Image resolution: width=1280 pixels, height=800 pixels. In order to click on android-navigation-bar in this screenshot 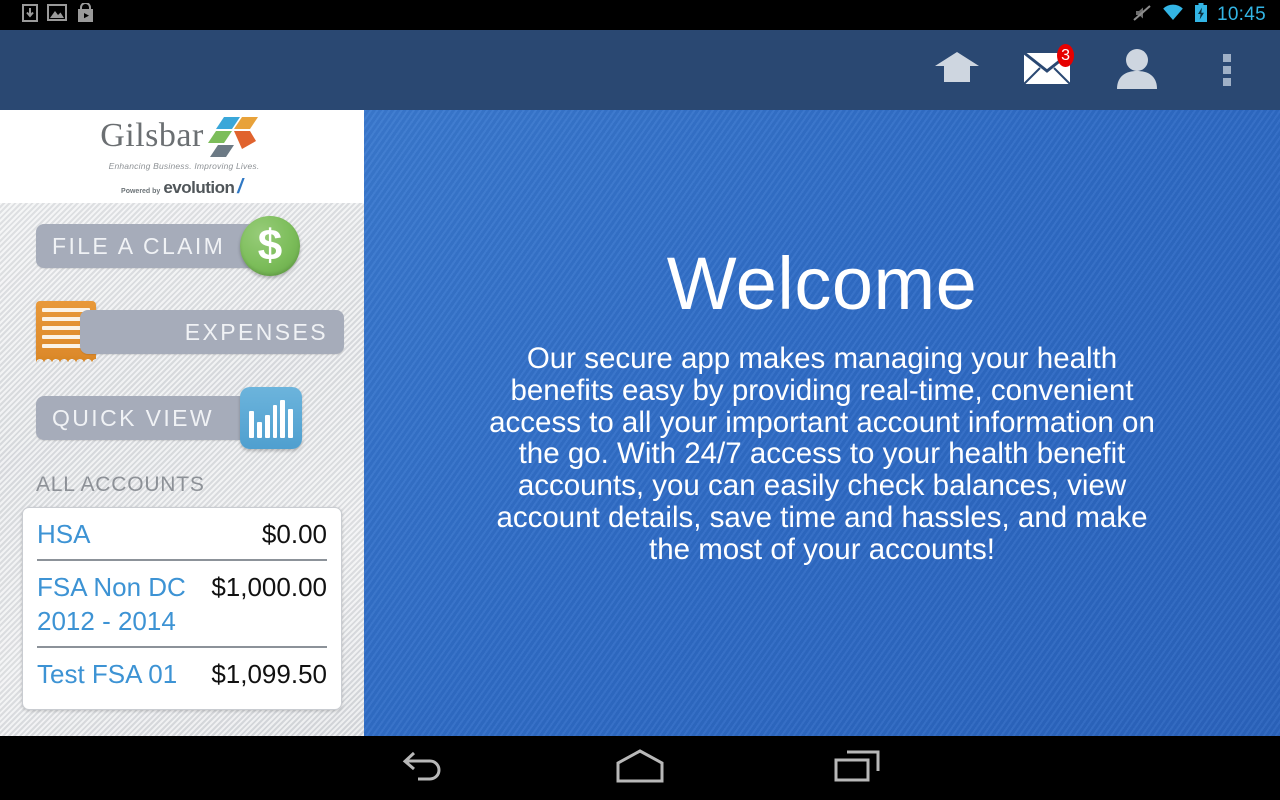, I will do `click(640, 768)`.